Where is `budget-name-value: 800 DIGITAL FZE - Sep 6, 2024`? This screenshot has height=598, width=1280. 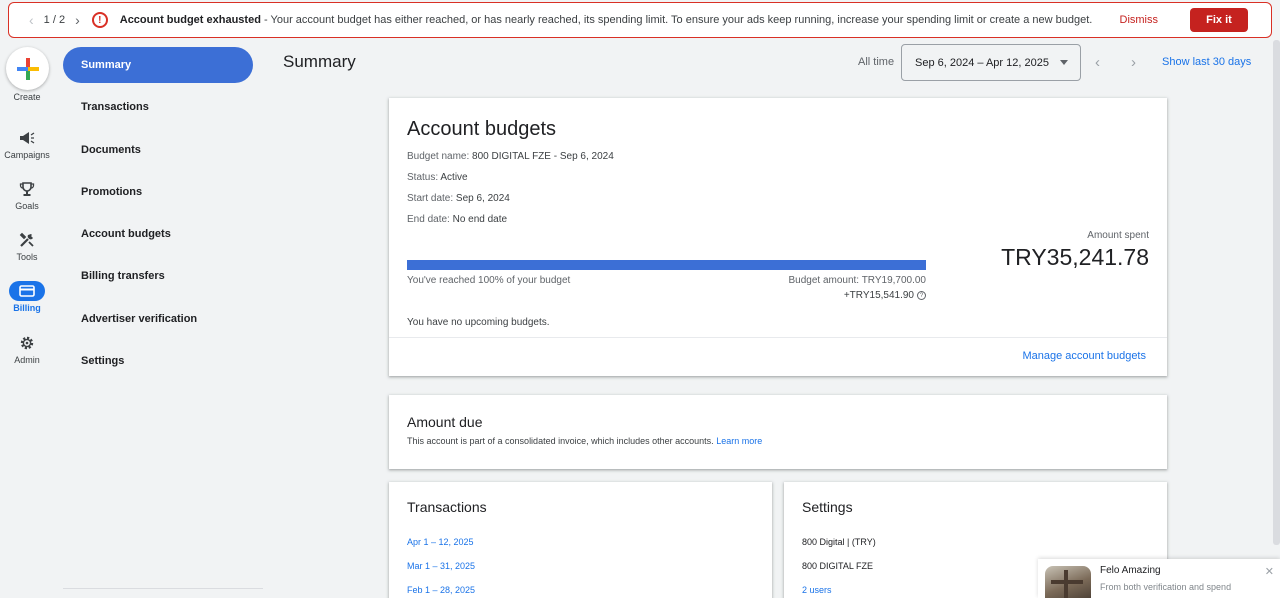 budget-name-value: 800 DIGITAL FZE - Sep 6, 2024 is located at coordinates (543, 156).